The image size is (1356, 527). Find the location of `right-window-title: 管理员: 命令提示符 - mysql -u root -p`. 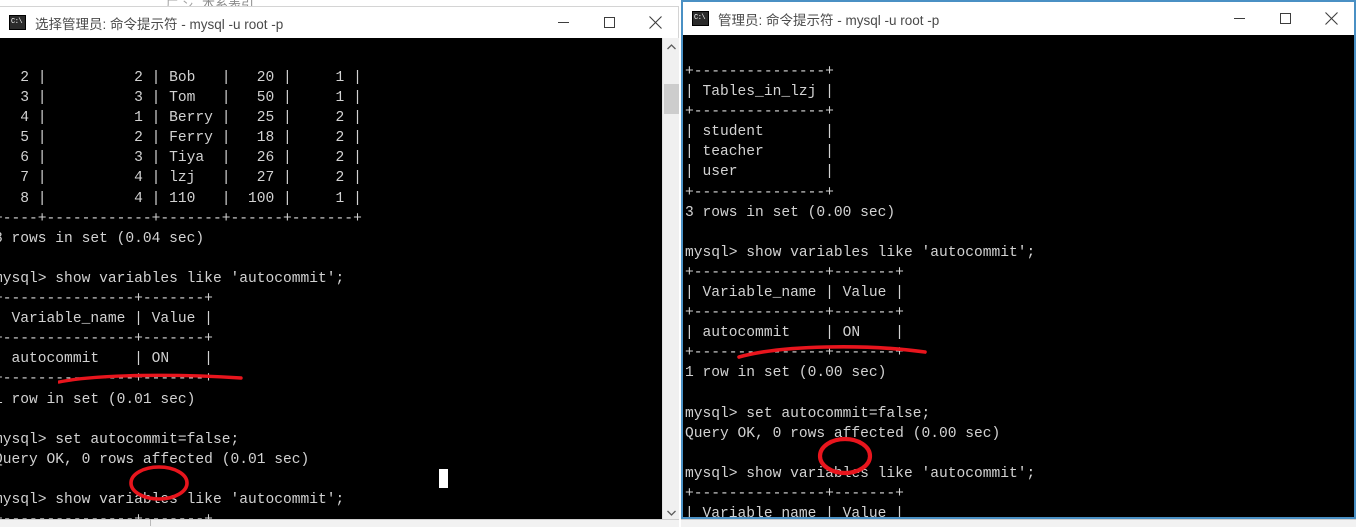

right-window-title: 管理员: 命令提示符 - mysql -u root -p is located at coordinates (829, 20).